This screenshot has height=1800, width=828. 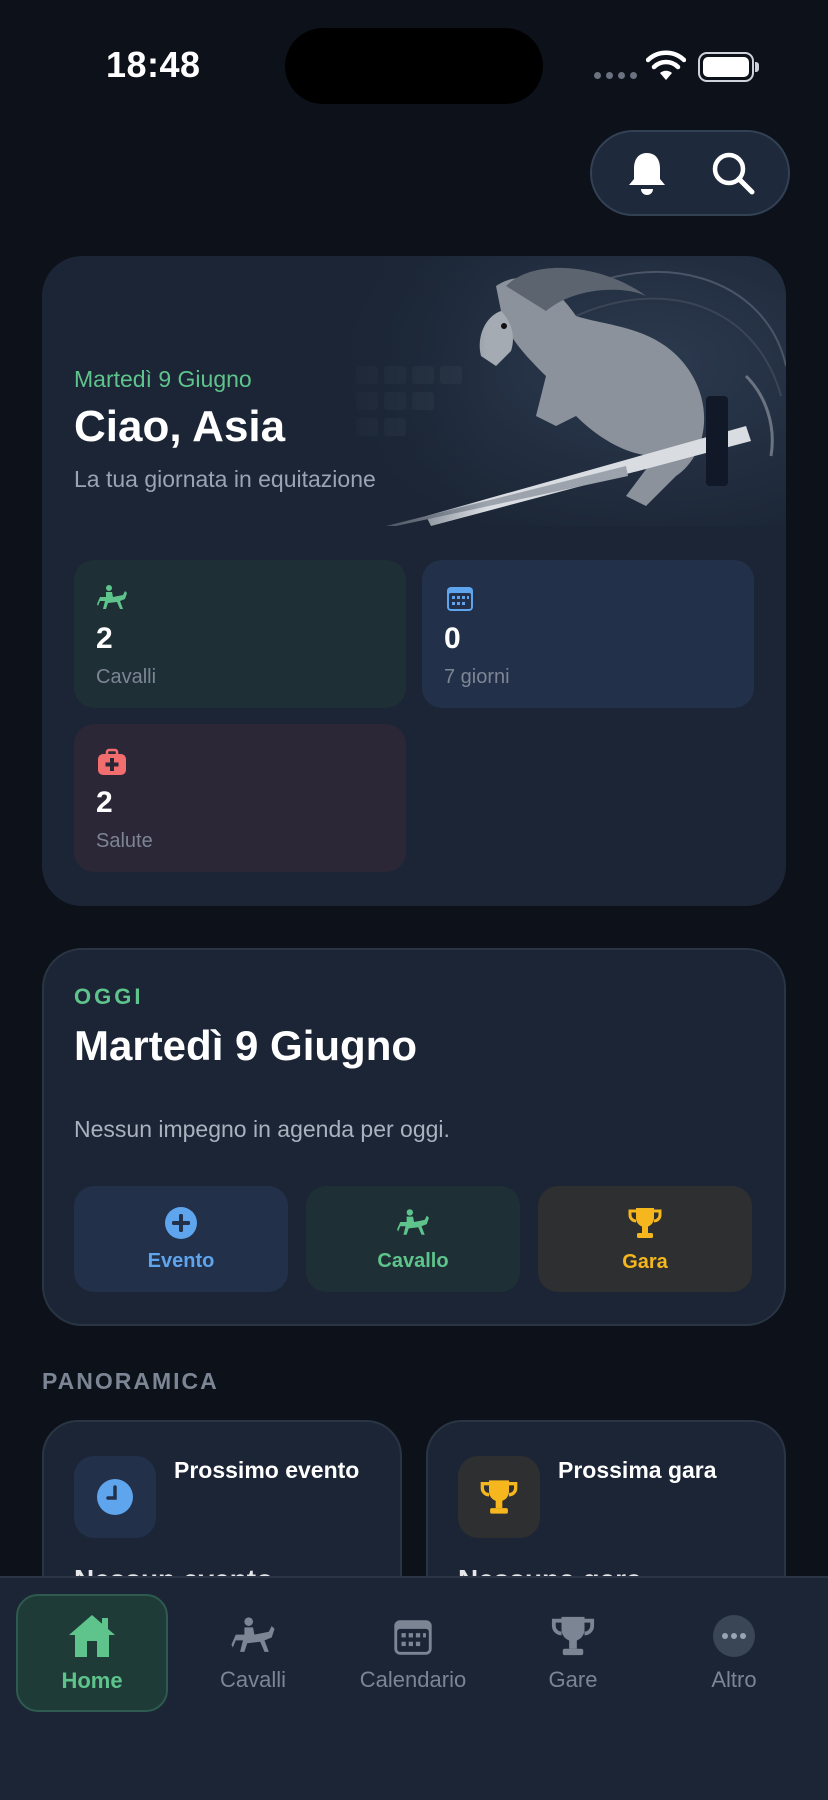 I want to click on greeting-subtitle: La tua giornata in equitazione, so click(x=225, y=479).